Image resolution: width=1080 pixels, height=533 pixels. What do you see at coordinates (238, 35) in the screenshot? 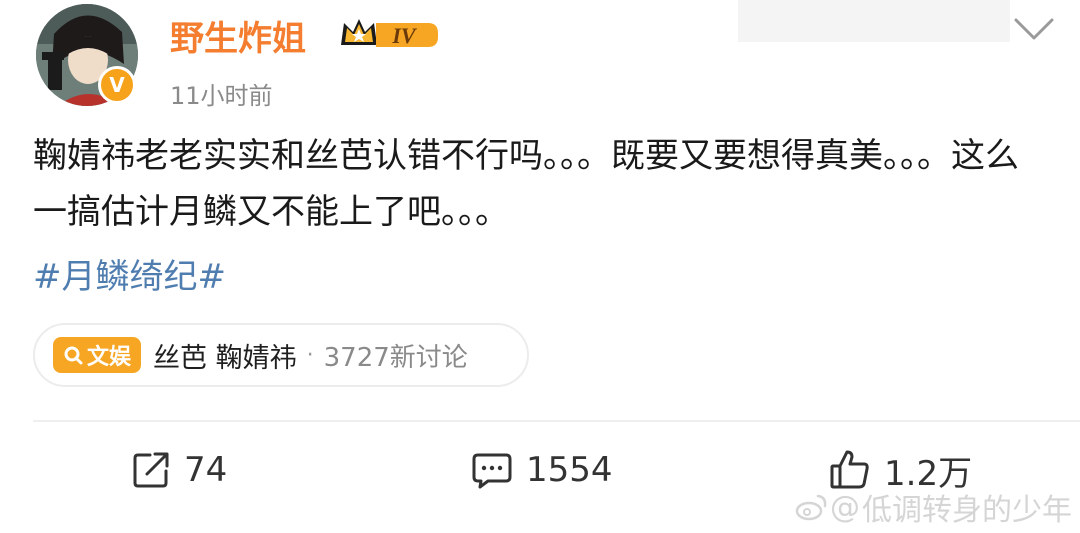
I see `username: 野生炸姐` at bounding box center [238, 35].